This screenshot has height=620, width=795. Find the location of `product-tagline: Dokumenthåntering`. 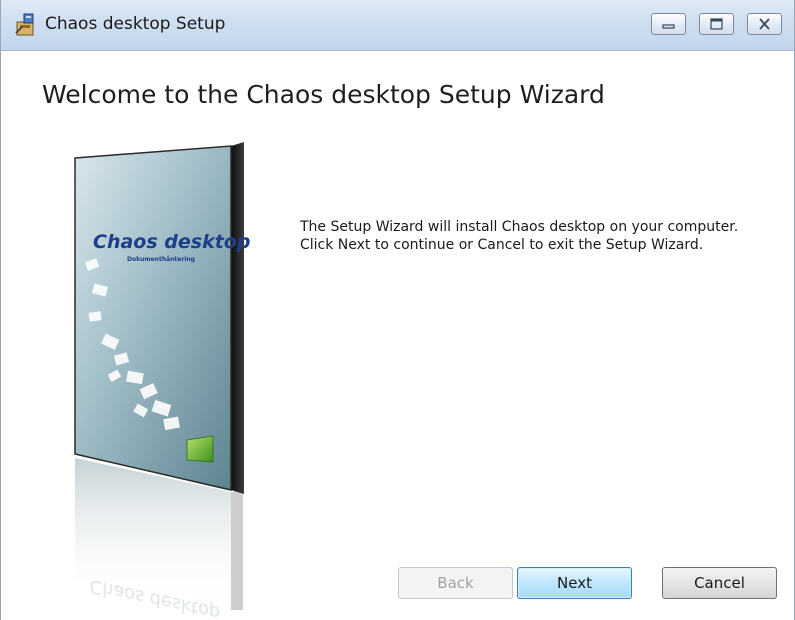

product-tagline: Dokumenthåntering is located at coordinates (161, 259).